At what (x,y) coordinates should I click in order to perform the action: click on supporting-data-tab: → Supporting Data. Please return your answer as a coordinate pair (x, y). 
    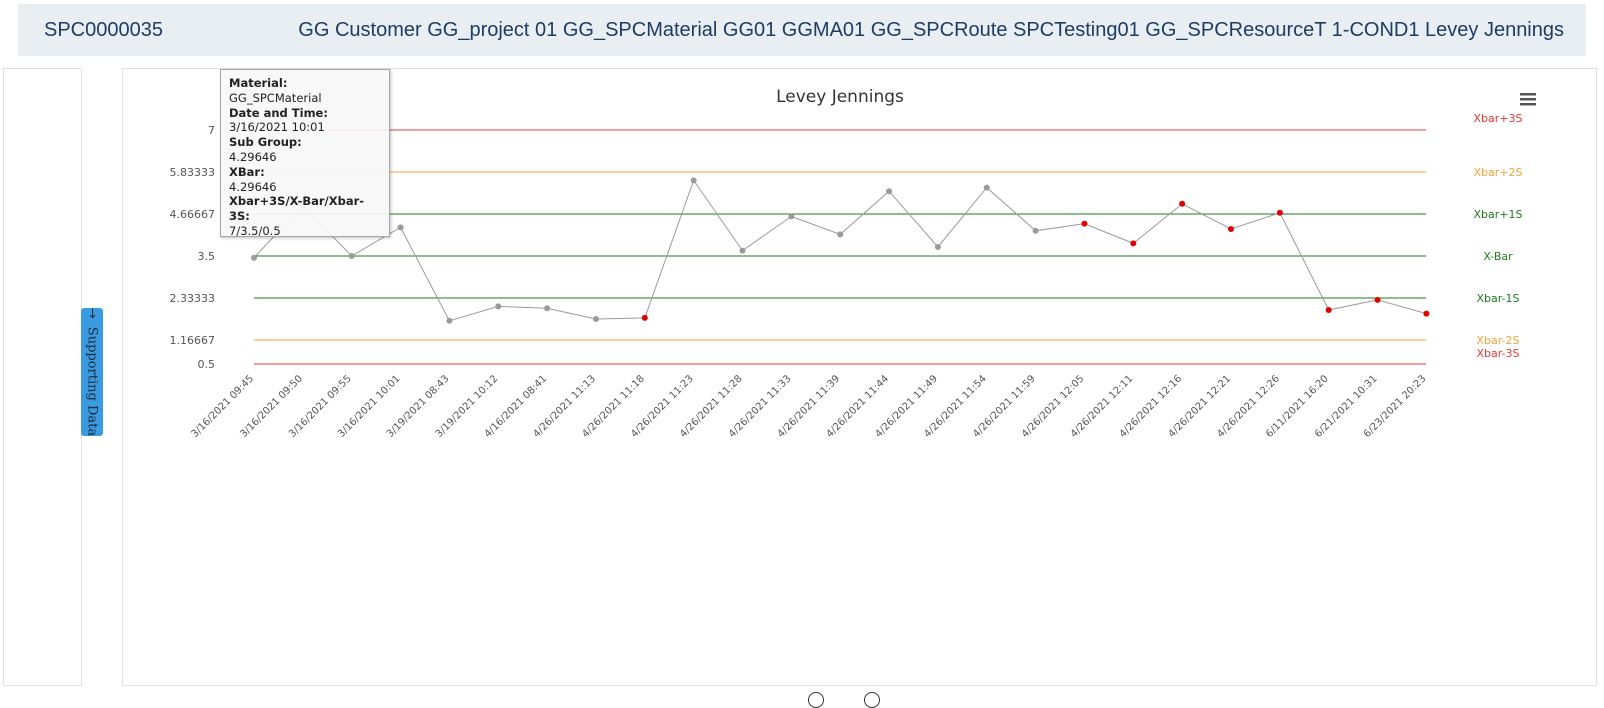
    Looking at the image, I should click on (92, 372).